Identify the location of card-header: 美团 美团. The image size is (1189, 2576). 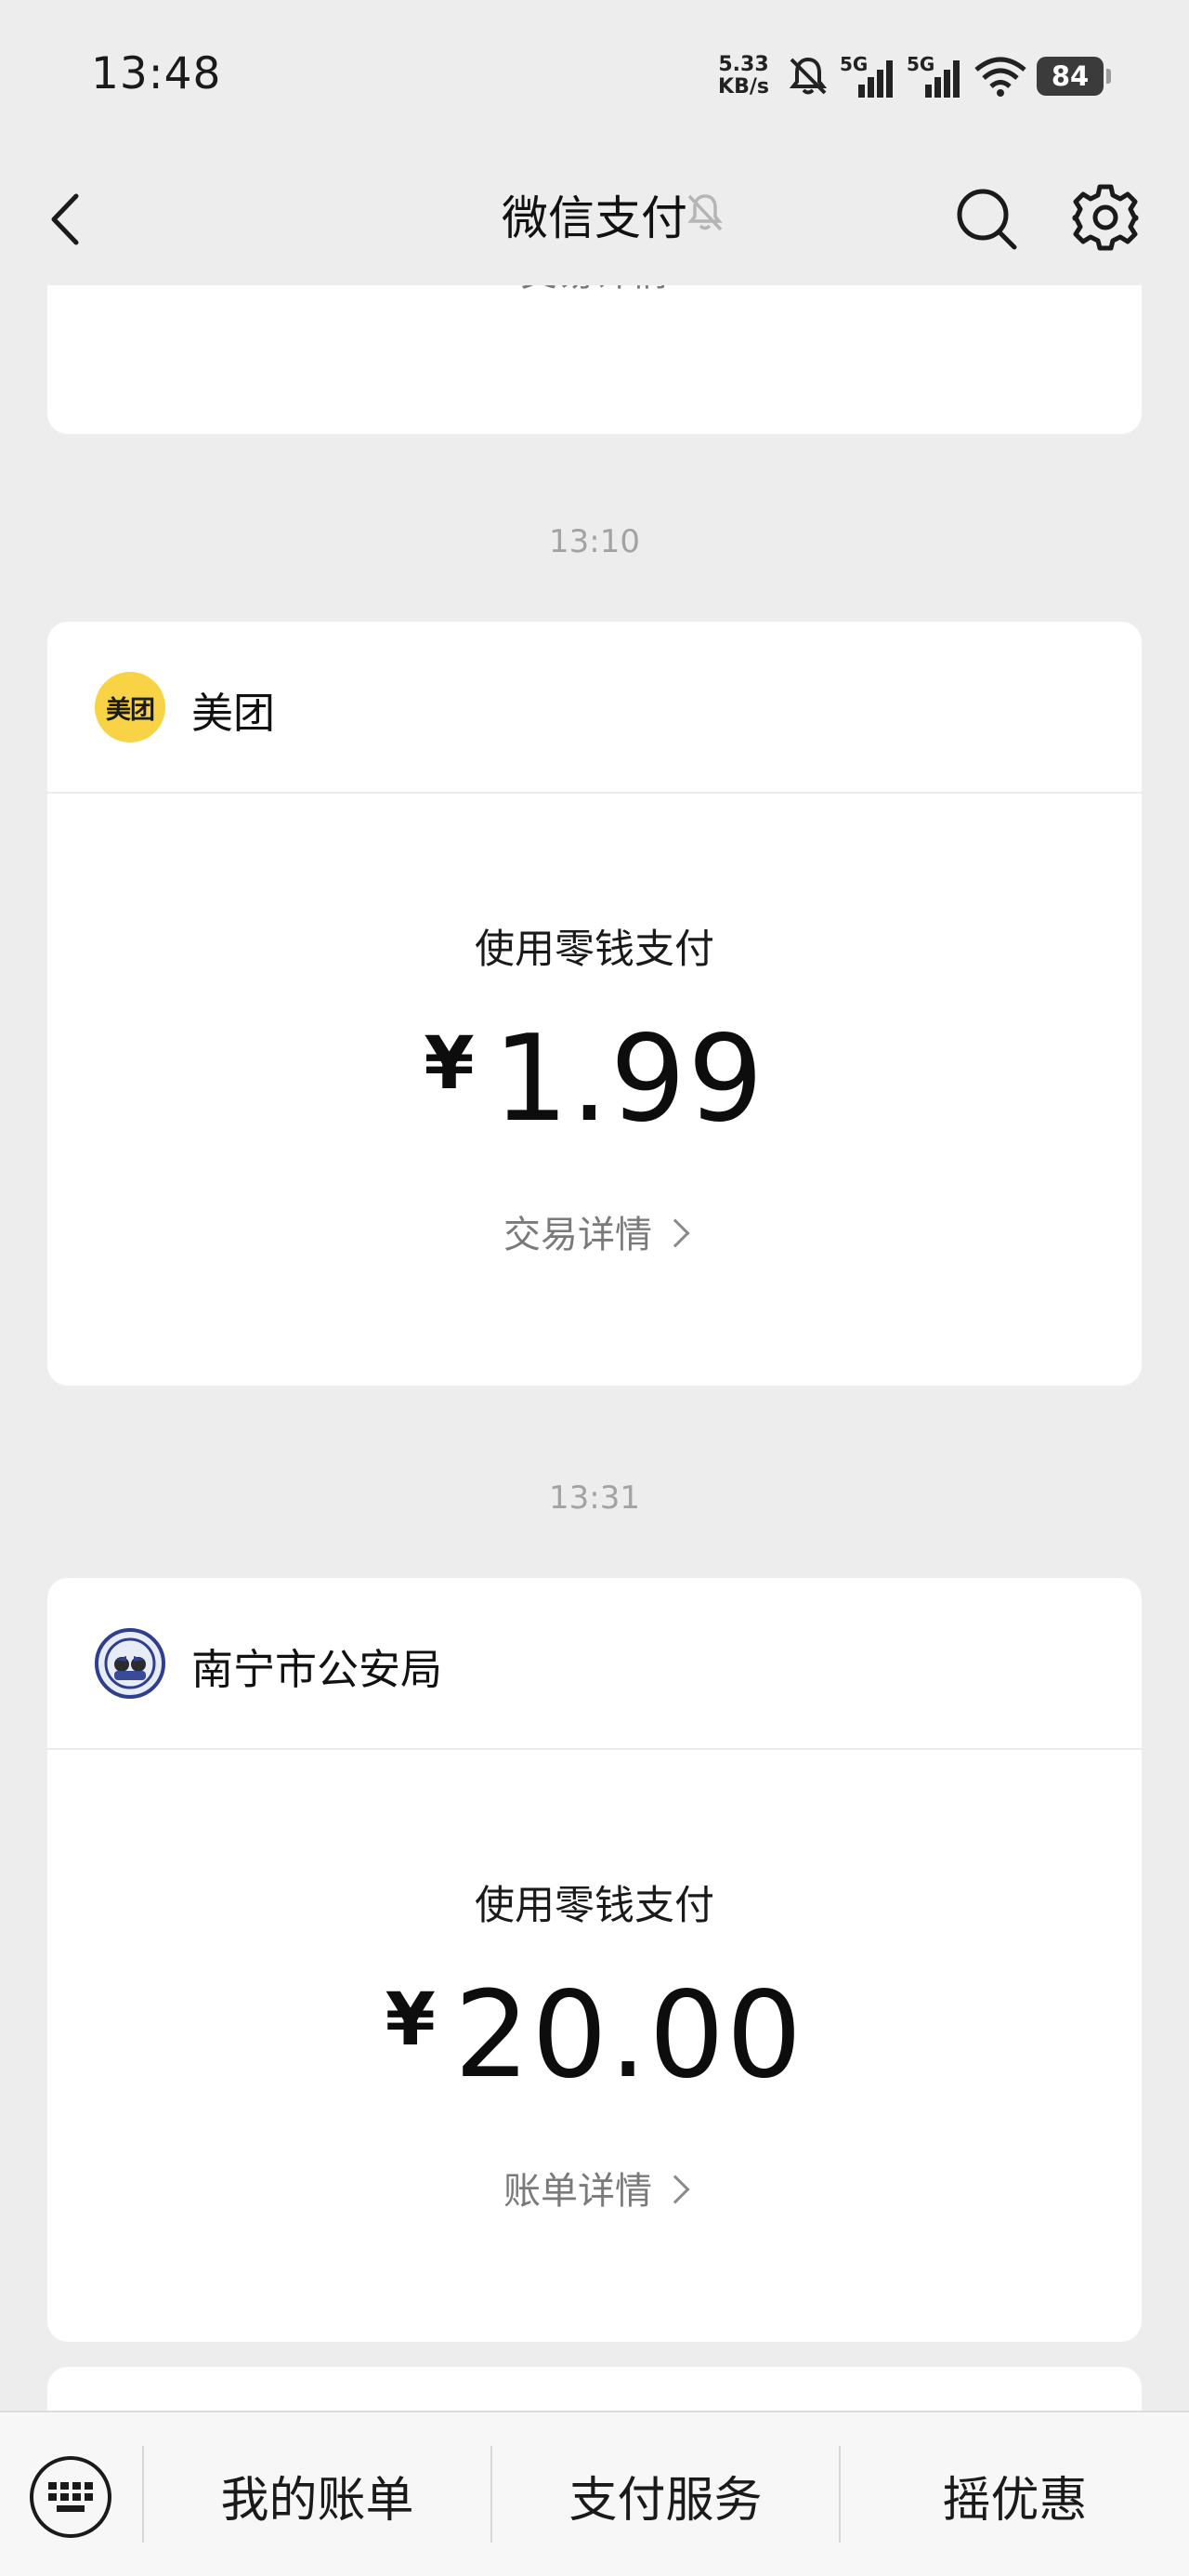
(594, 708).